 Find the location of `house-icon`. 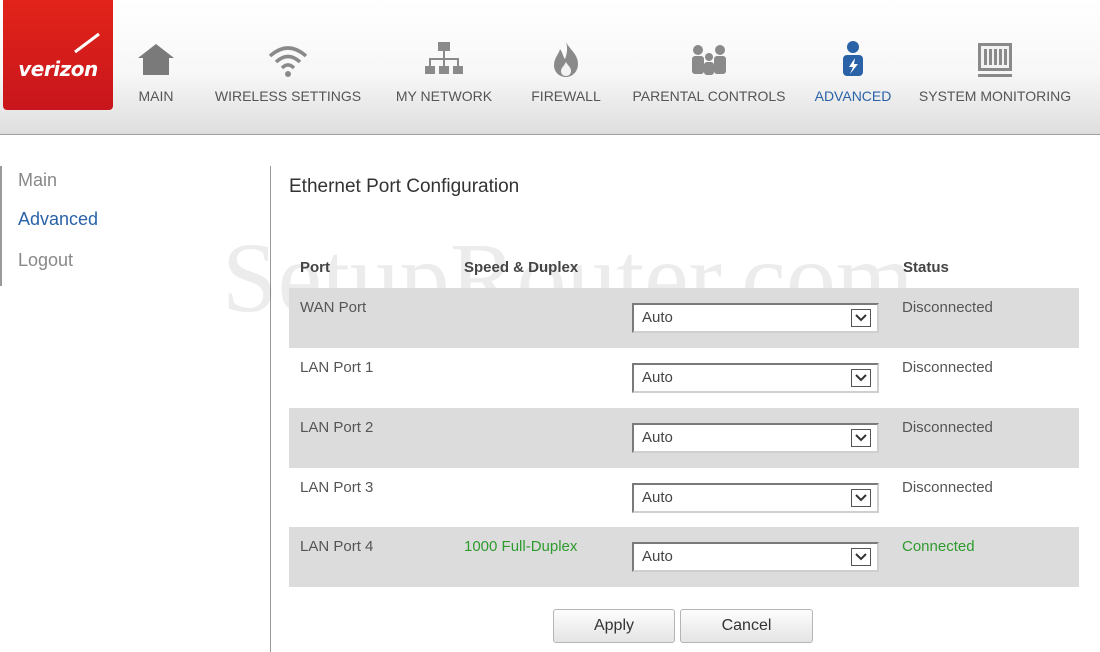

house-icon is located at coordinates (156, 59).